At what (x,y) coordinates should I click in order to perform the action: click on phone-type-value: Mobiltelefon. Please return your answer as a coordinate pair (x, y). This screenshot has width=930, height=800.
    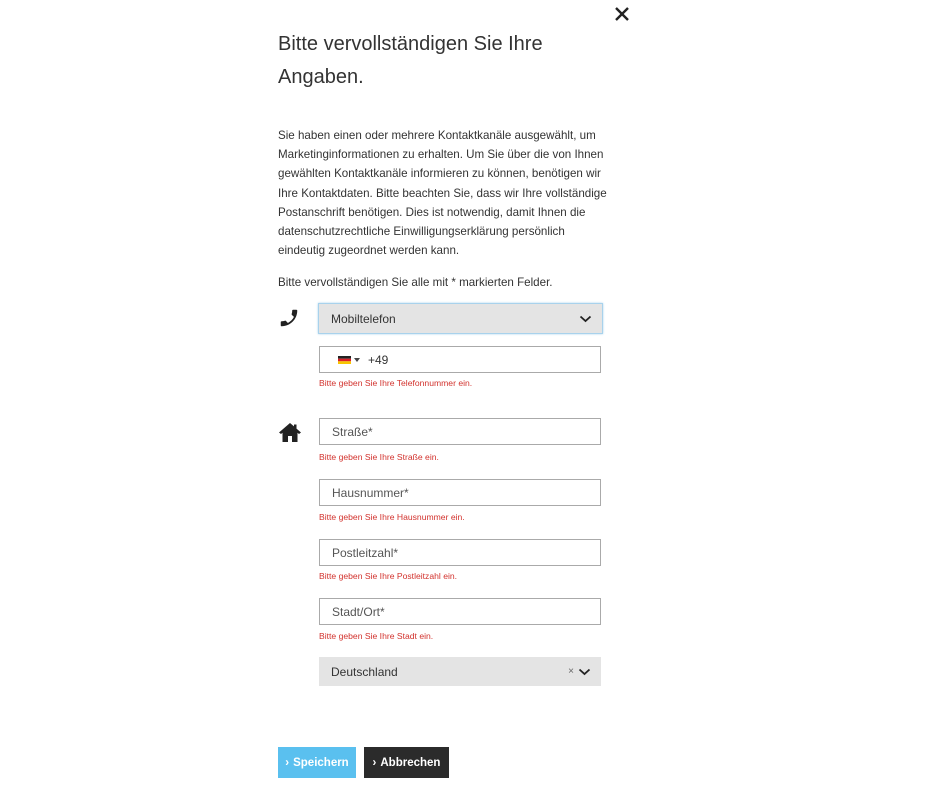
    Looking at the image, I should click on (363, 318).